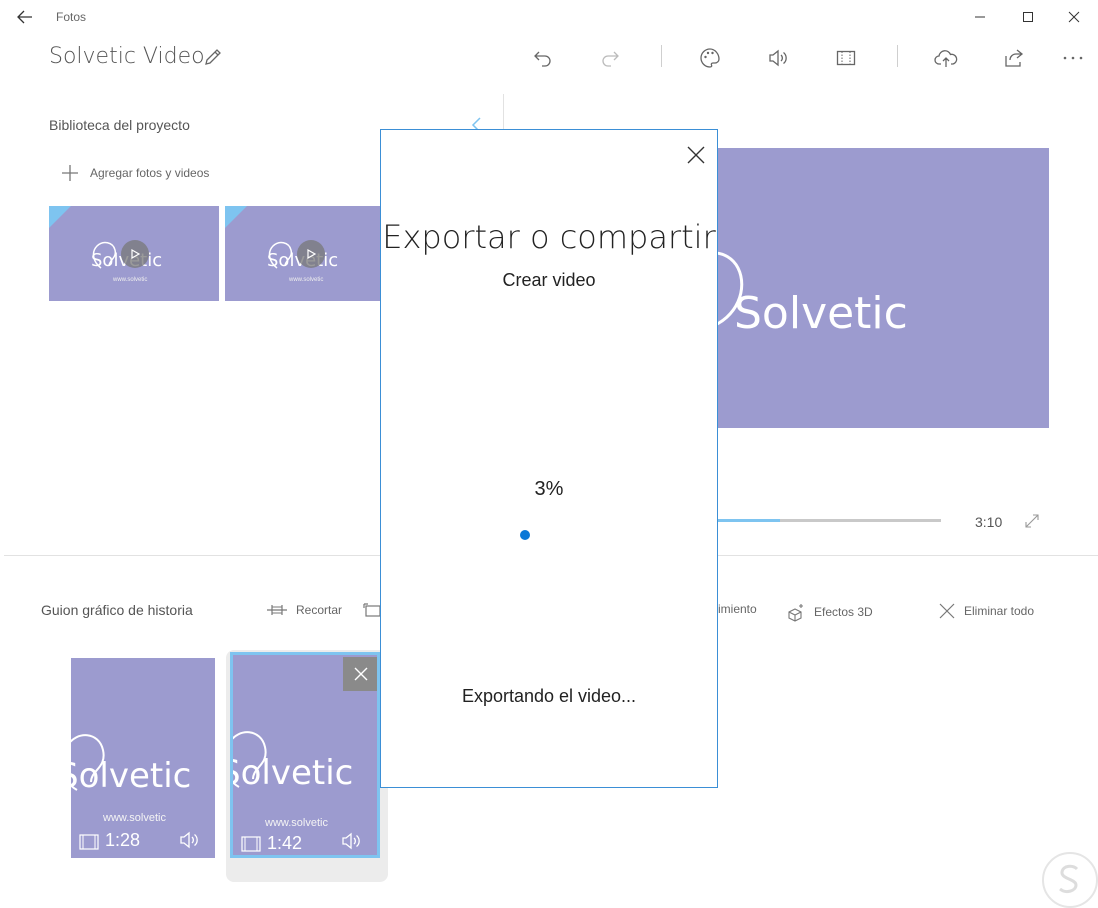  What do you see at coordinates (119, 125) in the screenshot?
I see `library-title: Biblioteca del proyecto` at bounding box center [119, 125].